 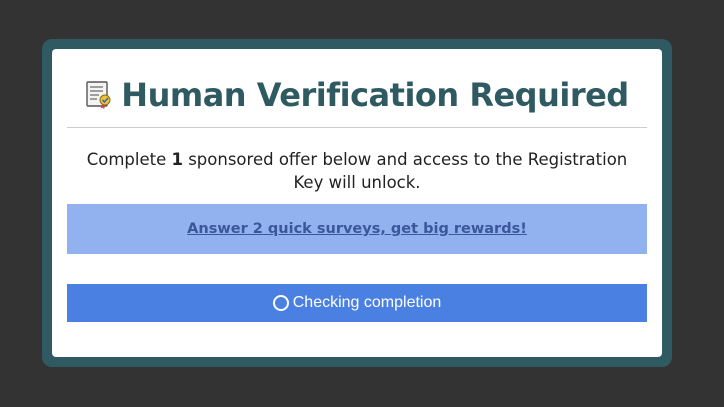 I want to click on loading-spinner-icon, so click(x=280, y=303).